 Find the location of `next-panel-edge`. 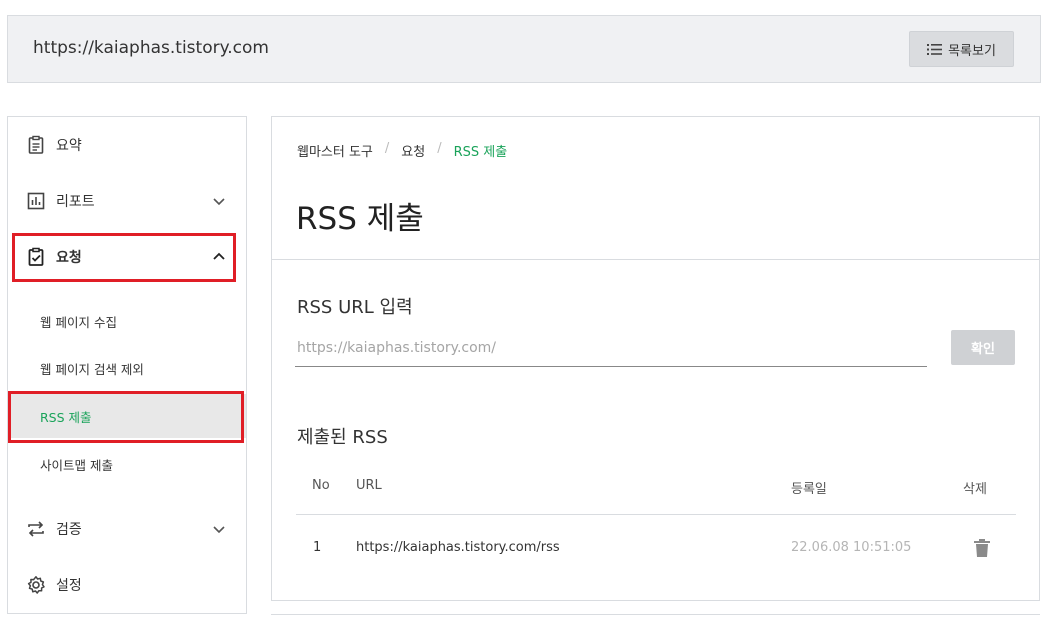

next-panel-edge is located at coordinates (655, 616).